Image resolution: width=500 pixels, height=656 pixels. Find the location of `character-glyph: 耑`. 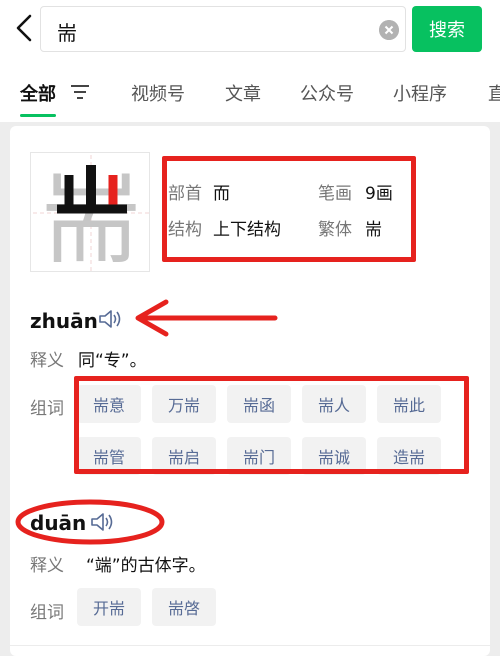

character-glyph: 耑 is located at coordinates (90, 212).